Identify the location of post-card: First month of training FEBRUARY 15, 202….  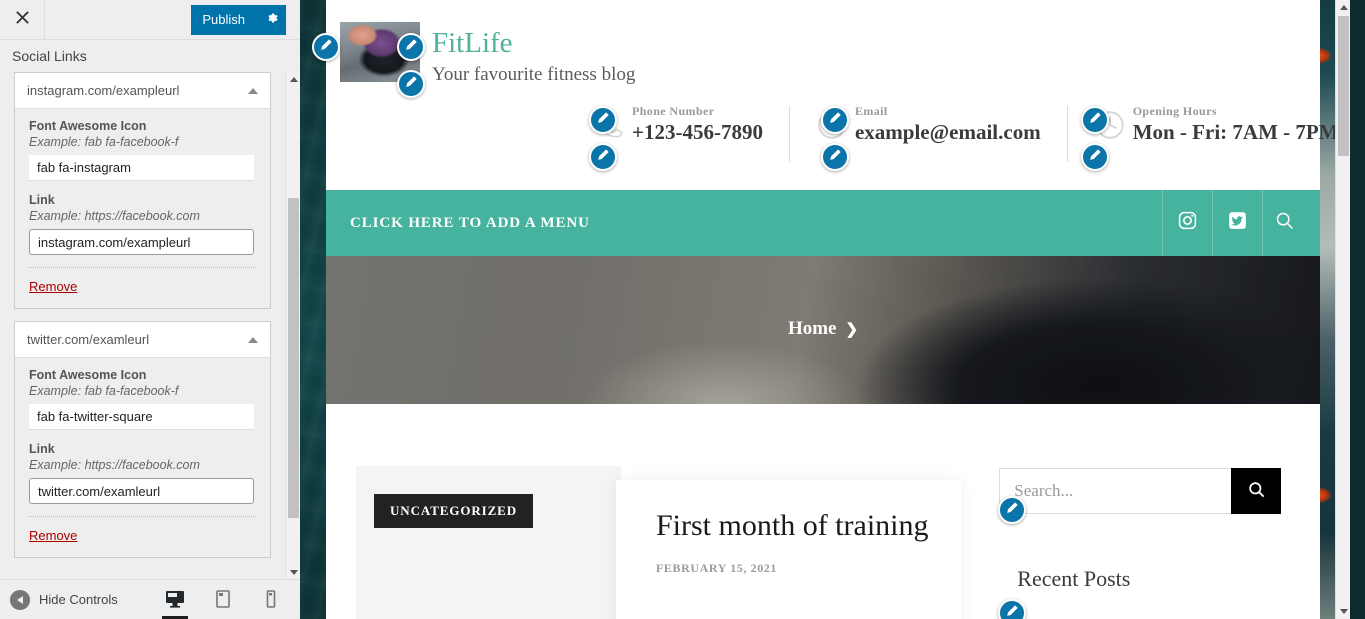
(788, 549).